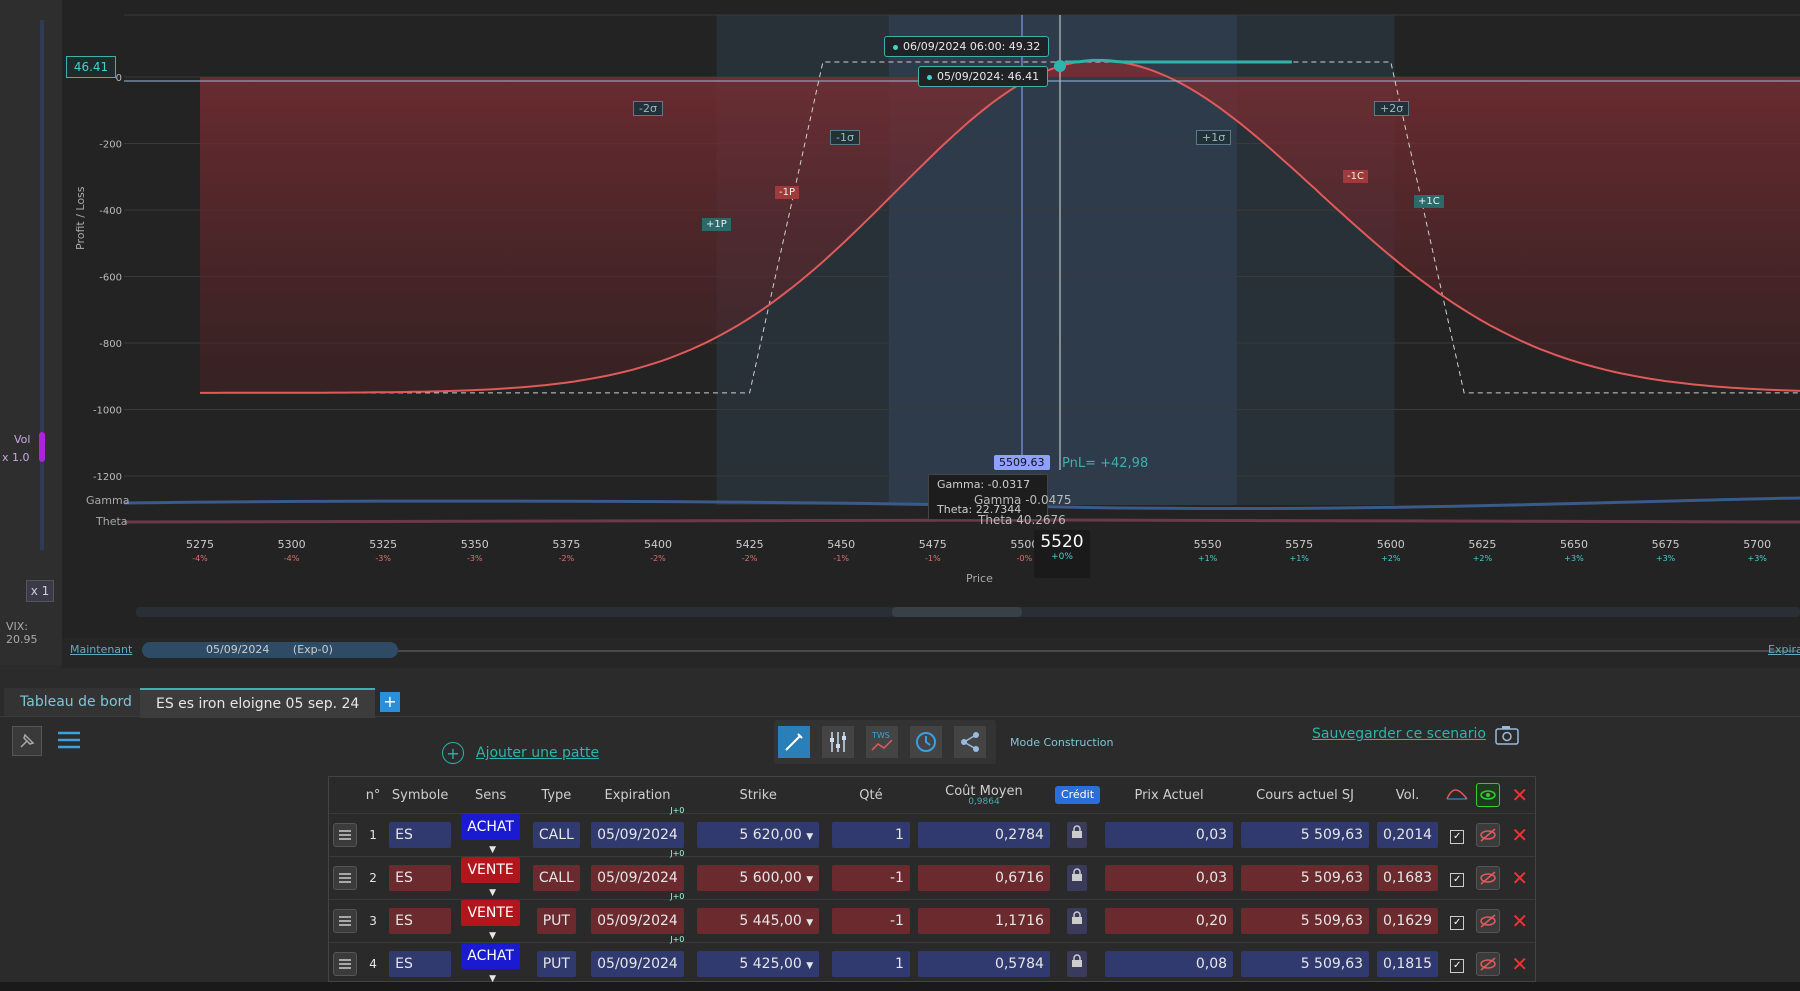 This screenshot has width=1800, height=991. I want to click on share-icon, so click(970, 742).